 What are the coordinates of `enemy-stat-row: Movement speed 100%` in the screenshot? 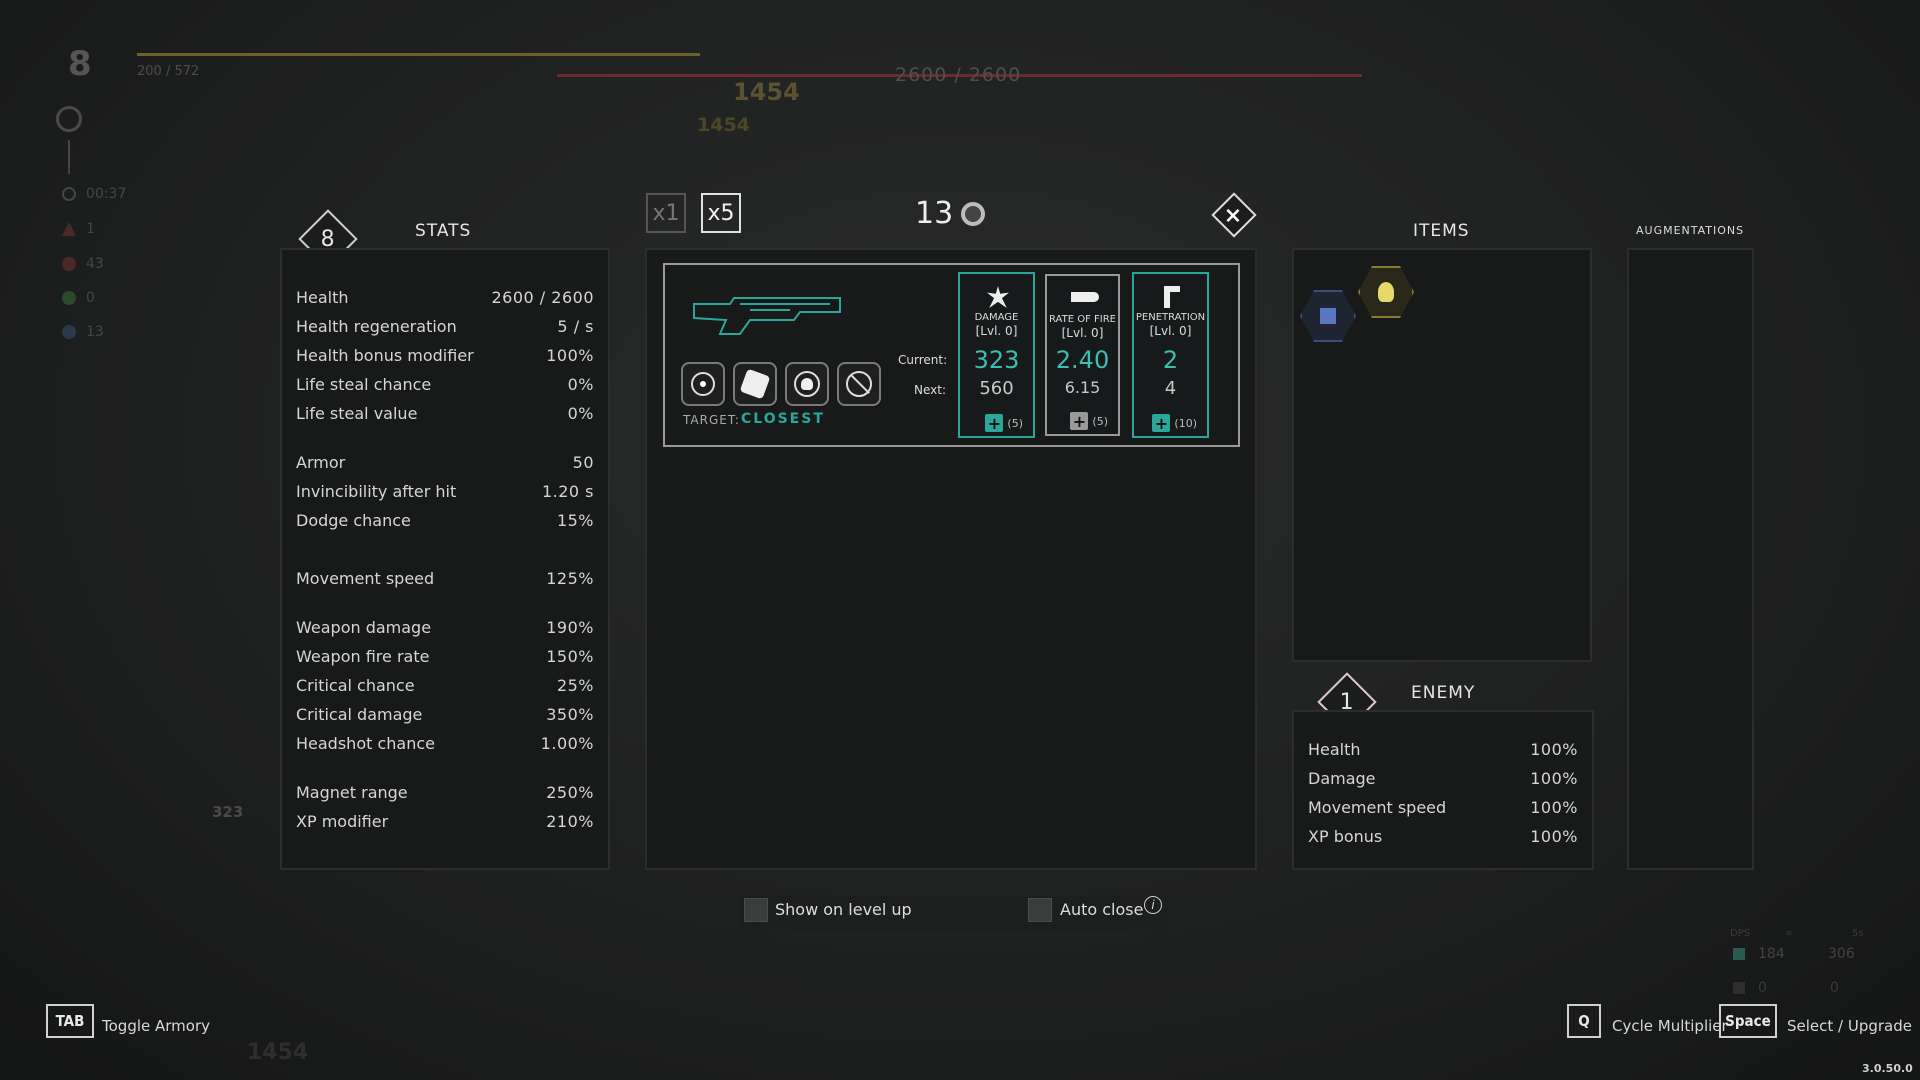 It's located at (1443, 807).